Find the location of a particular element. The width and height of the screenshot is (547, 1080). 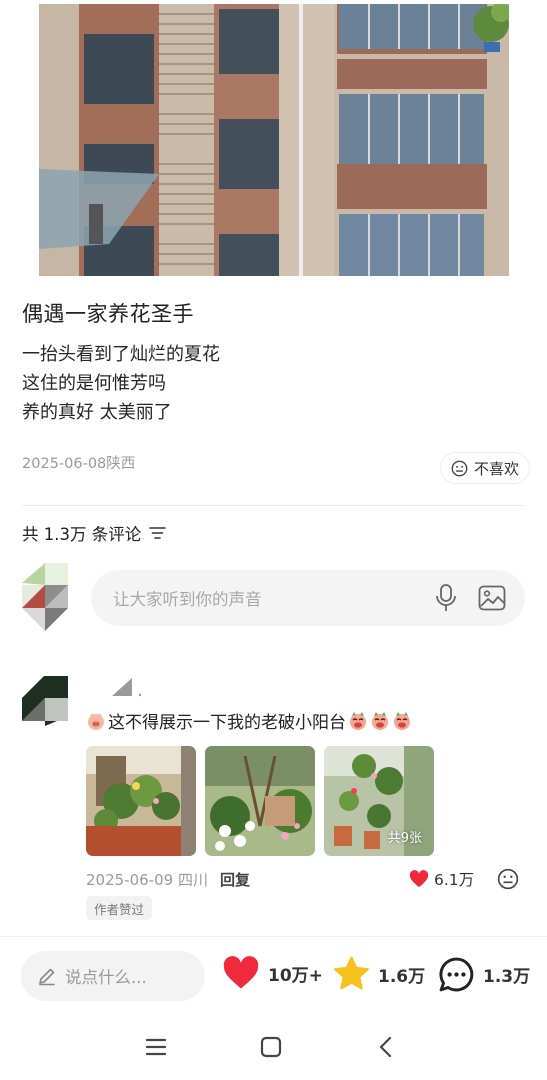

mic-icon is located at coordinates (446, 598).